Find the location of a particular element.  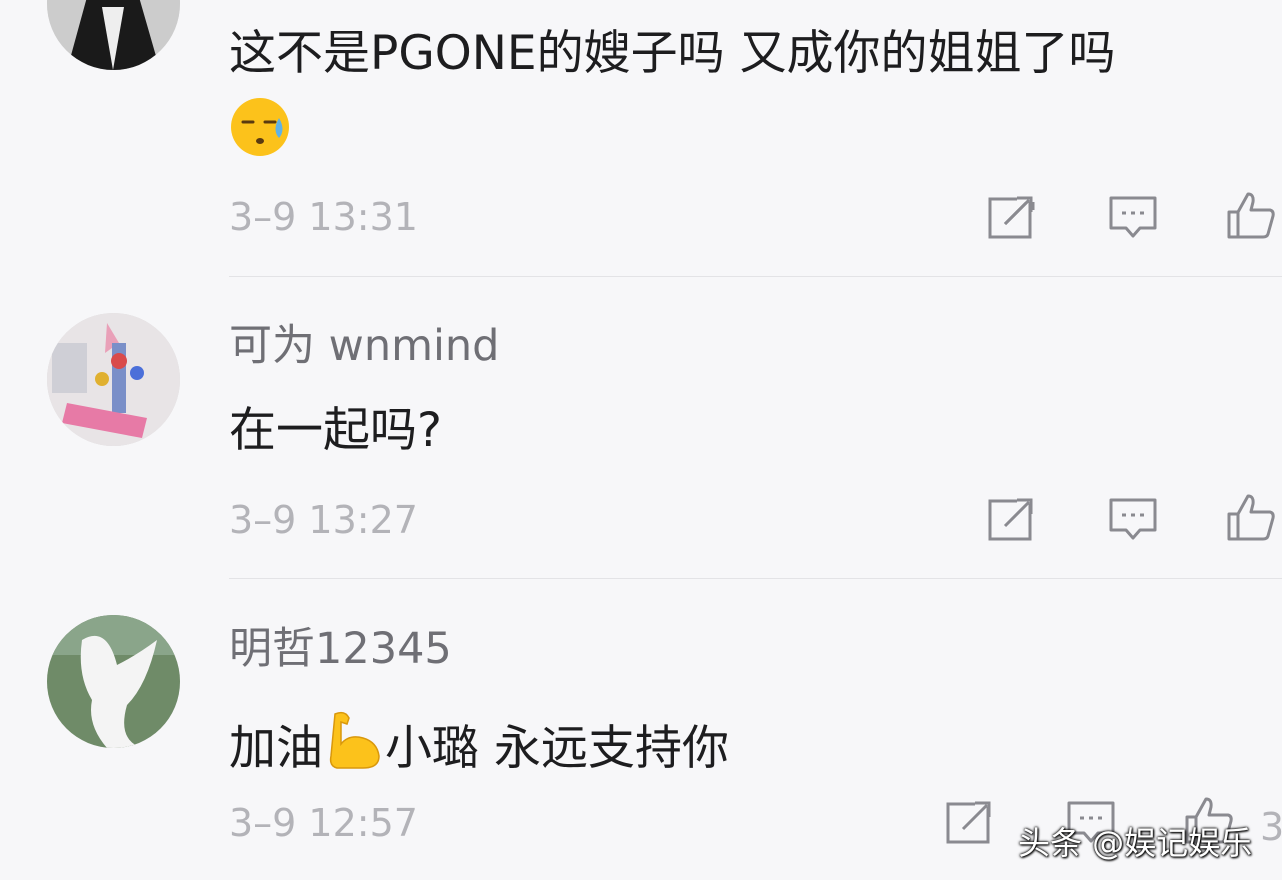

comment-text-after: 小璐 永远支持你 is located at coordinates (557, 748).